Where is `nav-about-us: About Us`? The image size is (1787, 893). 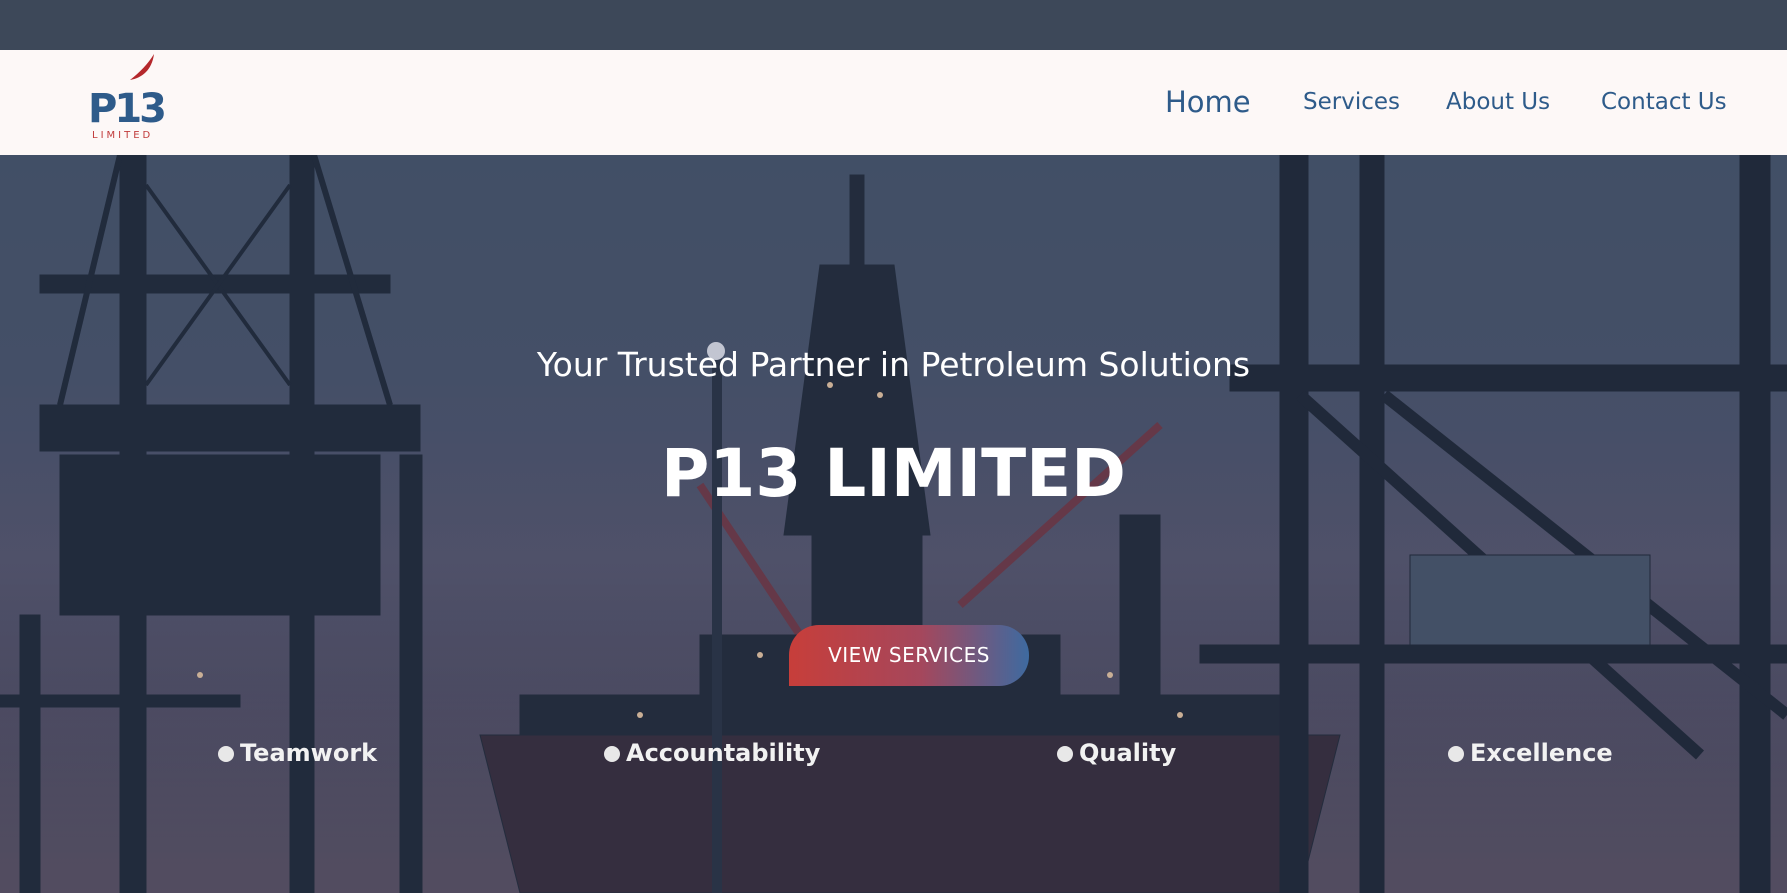
nav-about-us: About Us is located at coordinates (1498, 102).